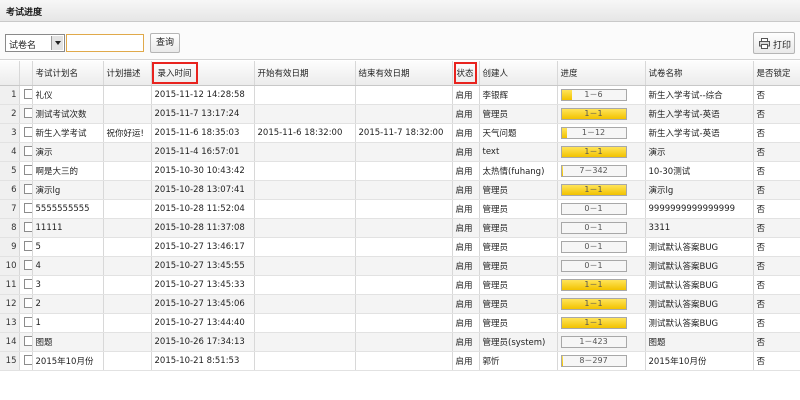 The width and height of the screenshot is (800, 400). Describe the element at coordinates (203, 73) in the screenshot. I see `column-header-entry-time: 录入时间` at that location.